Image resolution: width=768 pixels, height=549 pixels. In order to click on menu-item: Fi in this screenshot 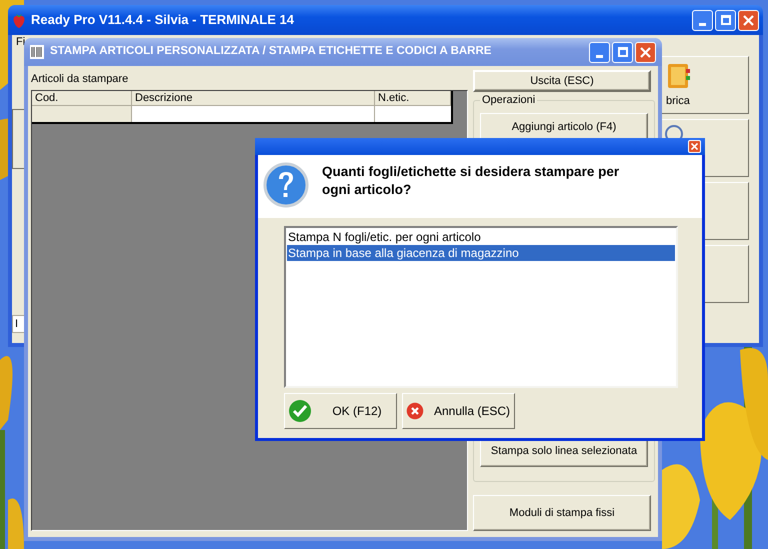, I will do `click(21, 42)`.